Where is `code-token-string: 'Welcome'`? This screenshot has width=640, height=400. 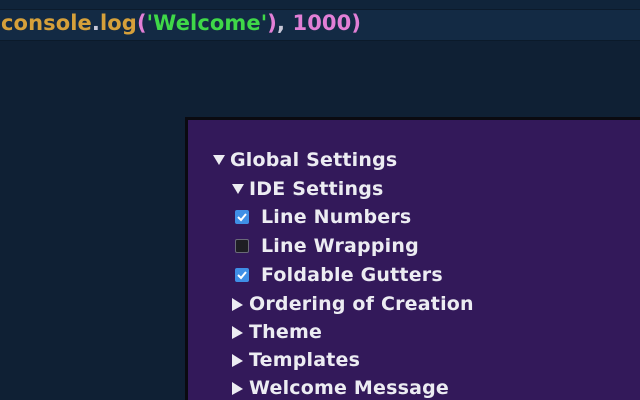
code-token-string: 'Welcome' is located at coordinates (207, 23).